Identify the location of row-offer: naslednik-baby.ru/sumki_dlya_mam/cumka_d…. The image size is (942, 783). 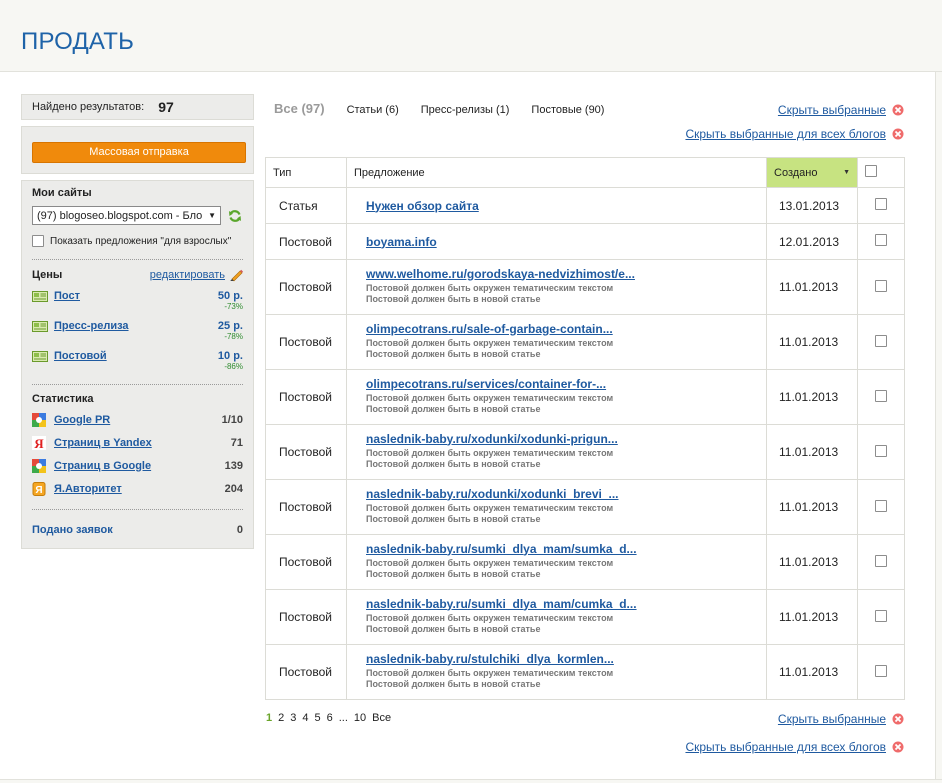
(556, 617).